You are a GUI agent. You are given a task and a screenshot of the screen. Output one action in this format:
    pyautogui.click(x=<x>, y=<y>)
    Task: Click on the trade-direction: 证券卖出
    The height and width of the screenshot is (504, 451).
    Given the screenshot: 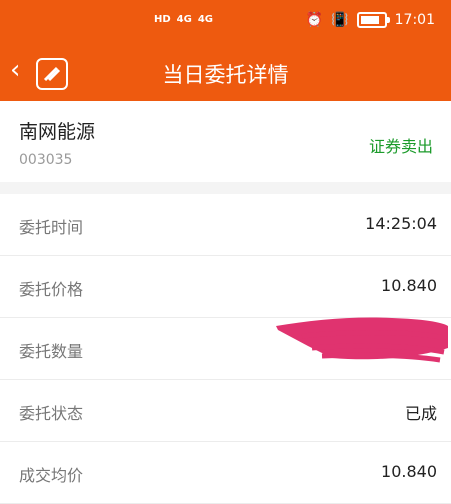 What is the action you would take?
    pyautogui.click(x=400, y=146)
    